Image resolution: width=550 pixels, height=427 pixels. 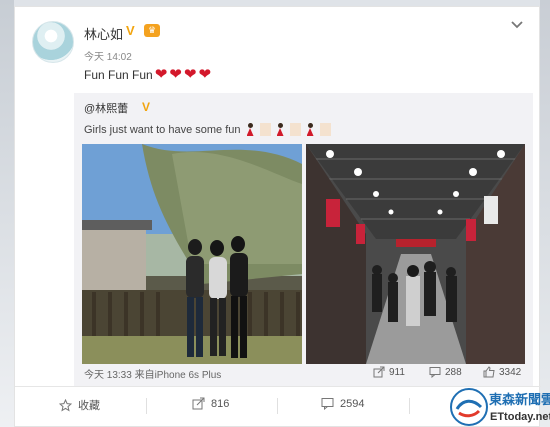 I want to click on favorite-button: 收藏, so click(x=79, y=405).